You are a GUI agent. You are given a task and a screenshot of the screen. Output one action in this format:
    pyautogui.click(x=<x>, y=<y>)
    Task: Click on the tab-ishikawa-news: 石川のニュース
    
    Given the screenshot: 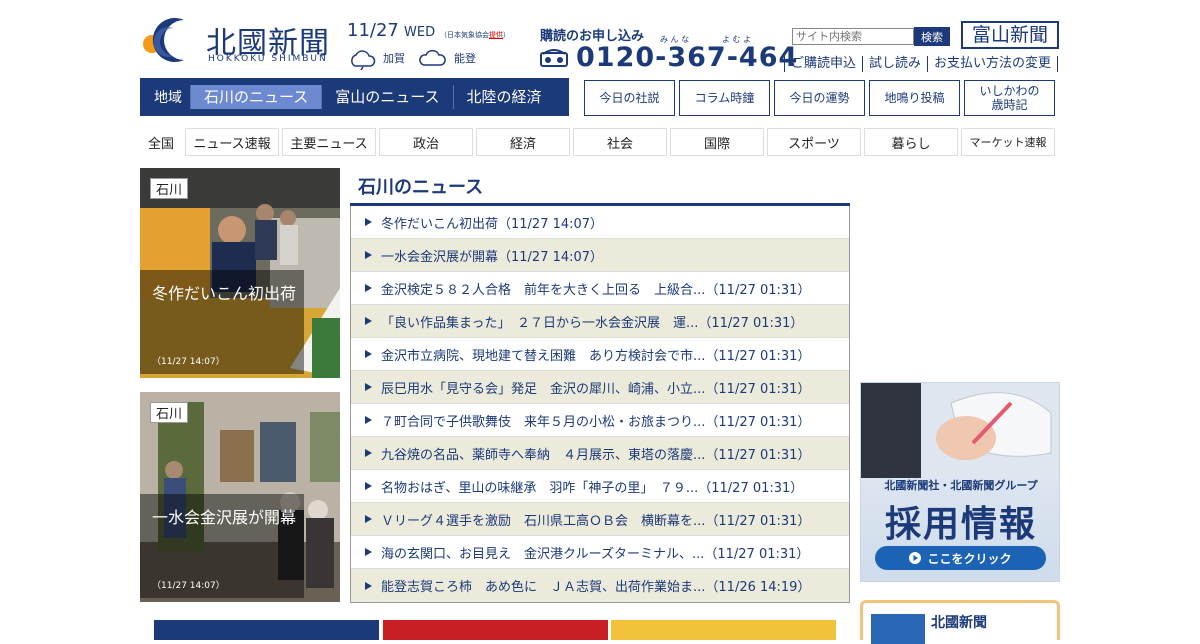 What is the action you would take?
    pyautogui.click(x=256, y=97)
    